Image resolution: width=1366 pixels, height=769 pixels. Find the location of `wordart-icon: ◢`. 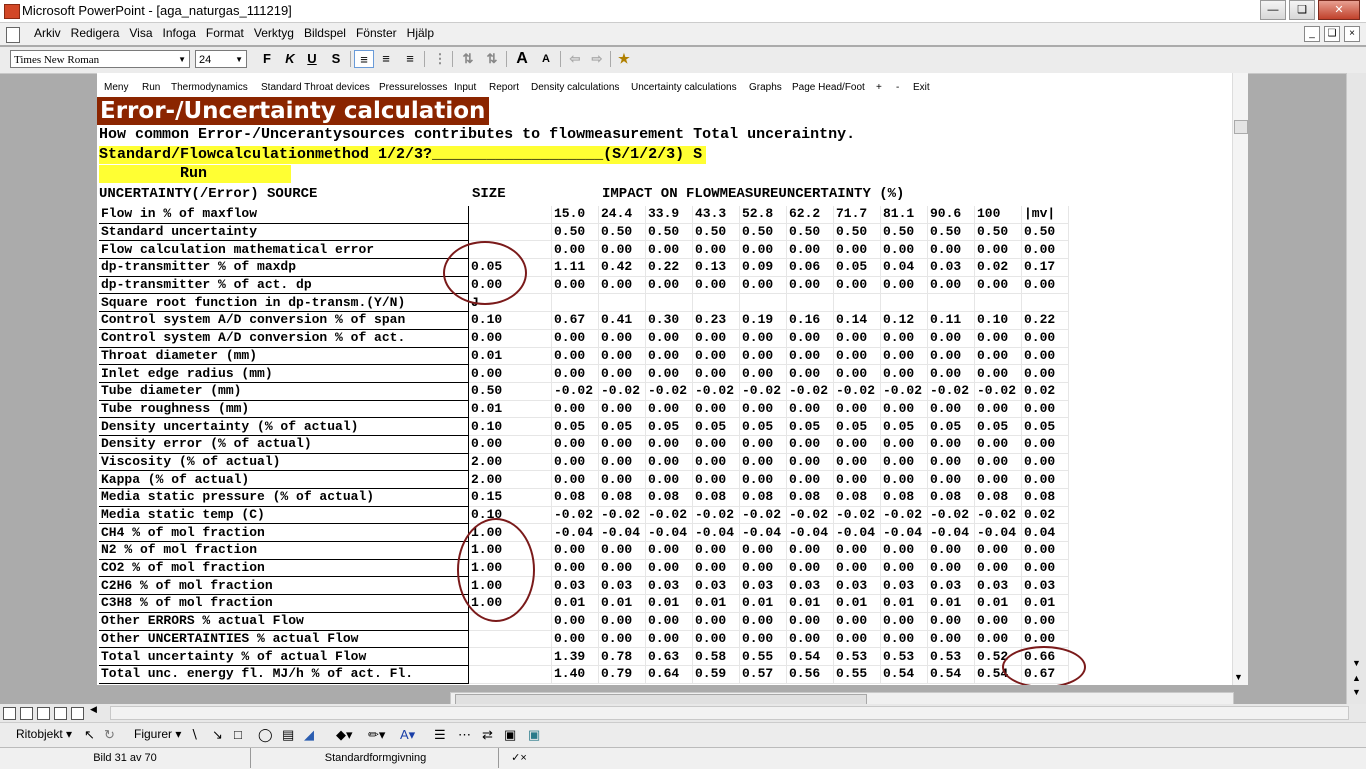

wordart-icon: ◢ is located at coordinates (309, 735).